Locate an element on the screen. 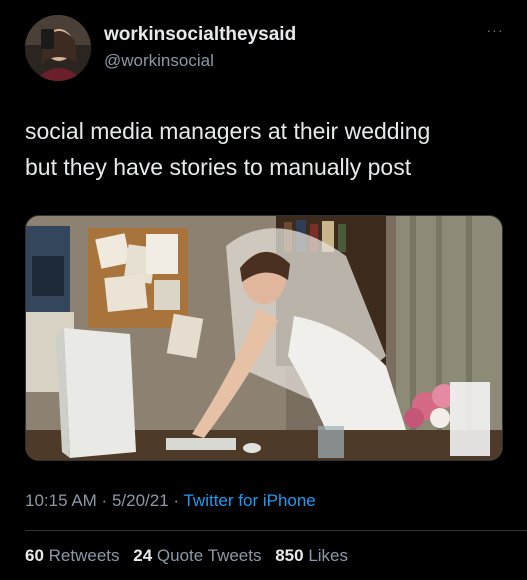  quote-tweets-label: Quote Tweets is located at coordinates (207, 555).